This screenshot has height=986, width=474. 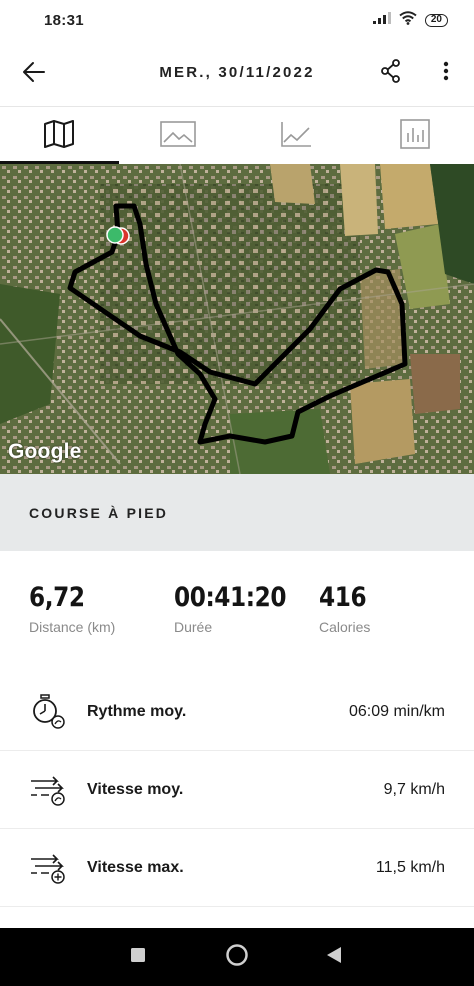 I want to click on bar-chart-icon, so click(x=414, y=136).